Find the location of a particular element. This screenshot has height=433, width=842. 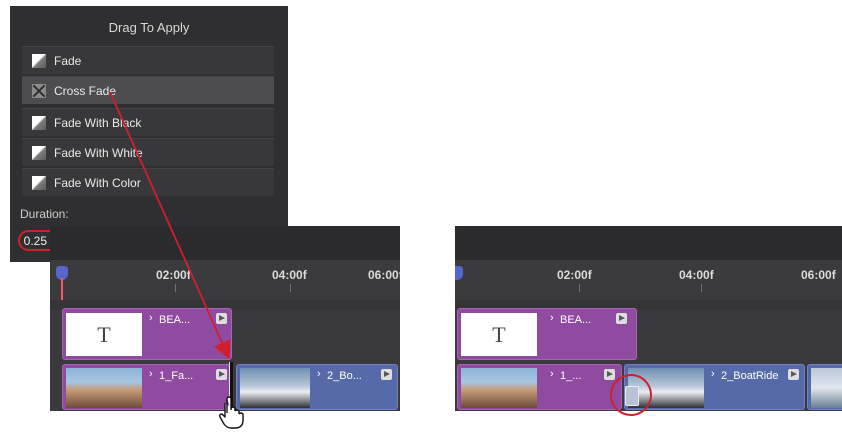

transition-cross-fade: Cross Fade is located at coordinates (148, 90).